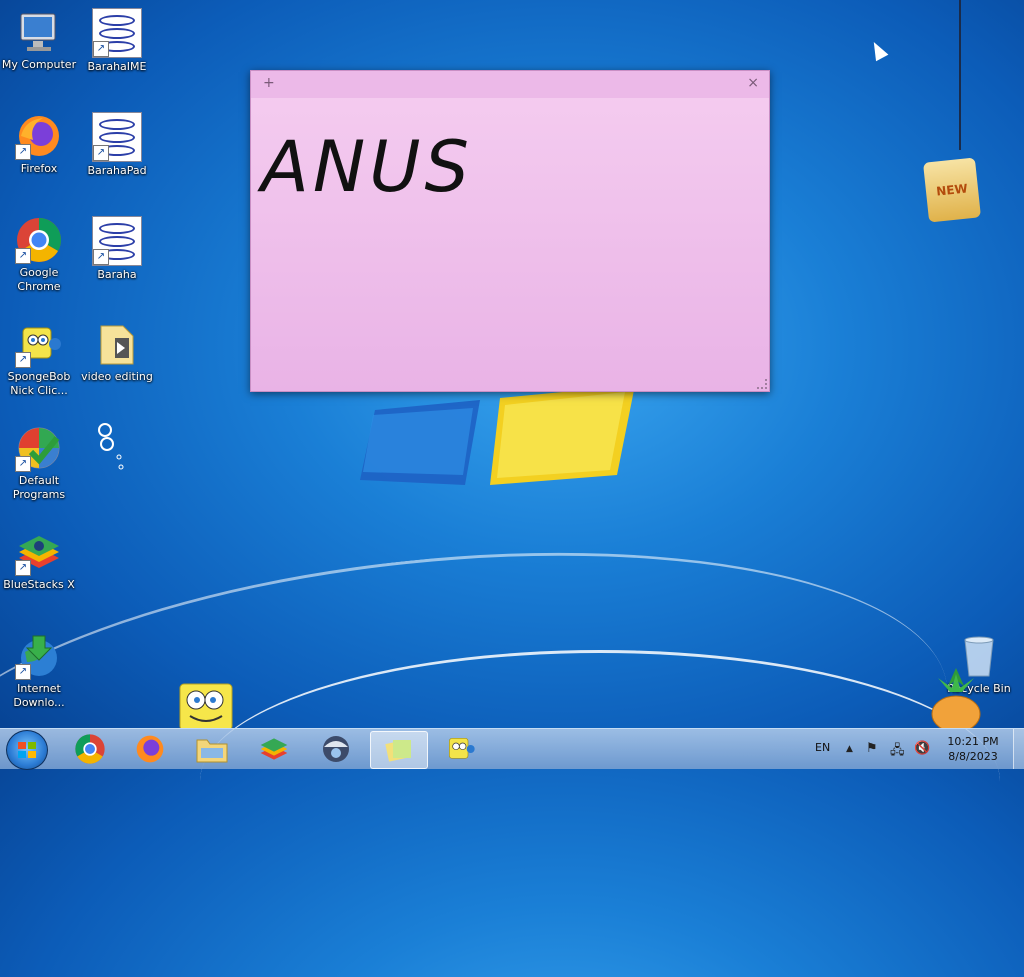 This screenshot has height=977, width=1024. Describe the element at coordinates (39, 64) in the screenshot. I see `desktop-icon-label: My Computer` at that location.